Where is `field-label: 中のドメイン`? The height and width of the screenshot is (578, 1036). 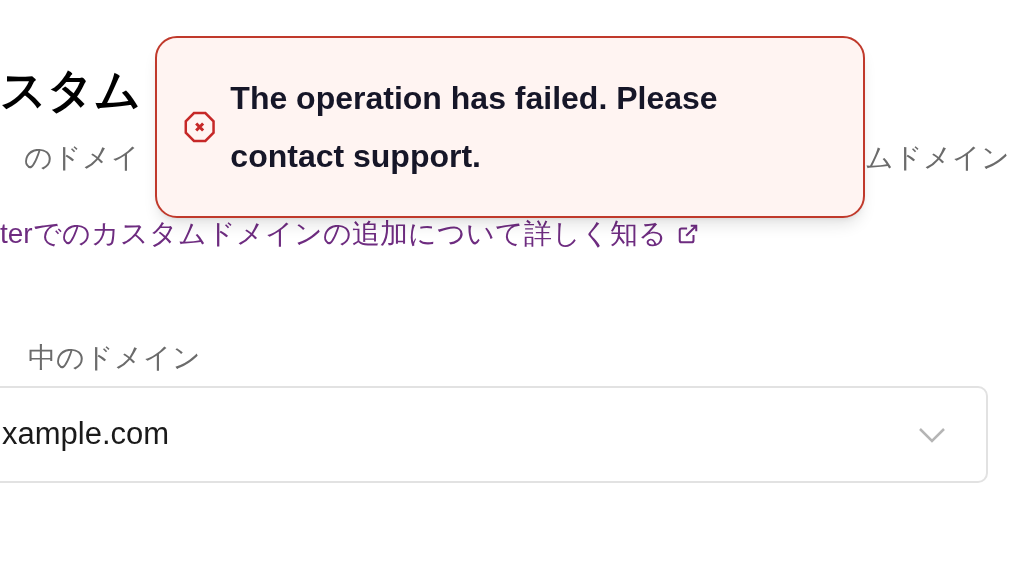
field-label: 中のドメイン is located at coordinates (114, 358).